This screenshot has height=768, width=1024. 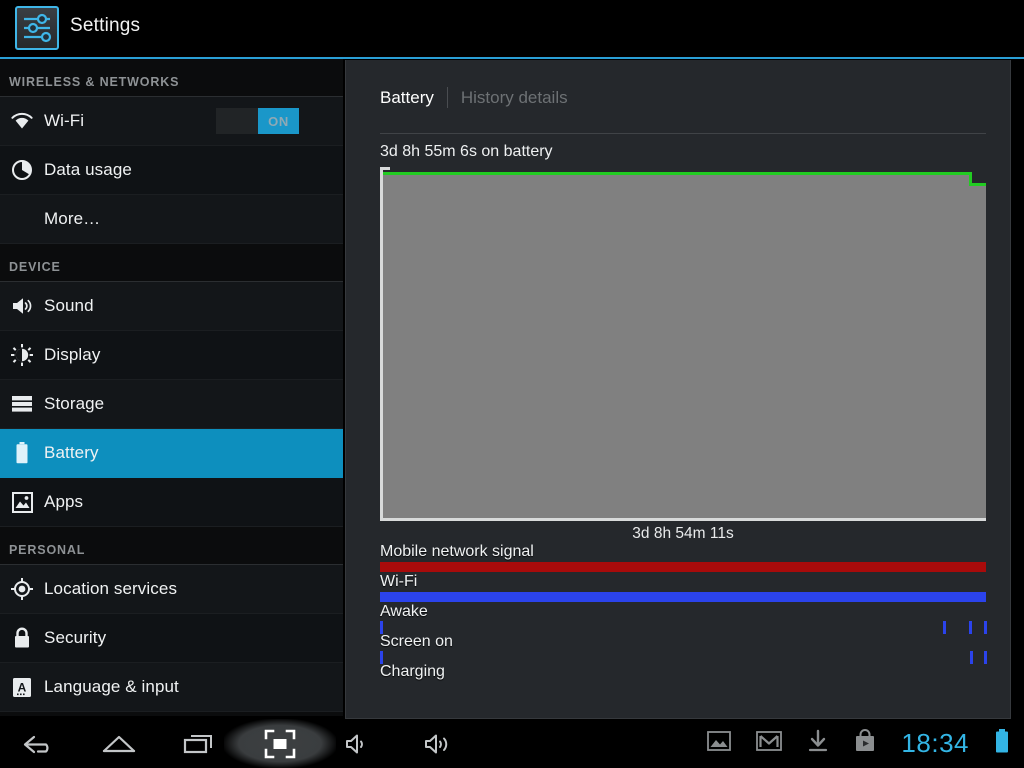 I want to click on sidebar-item-sound: Sound, so click(x=171, y=306).